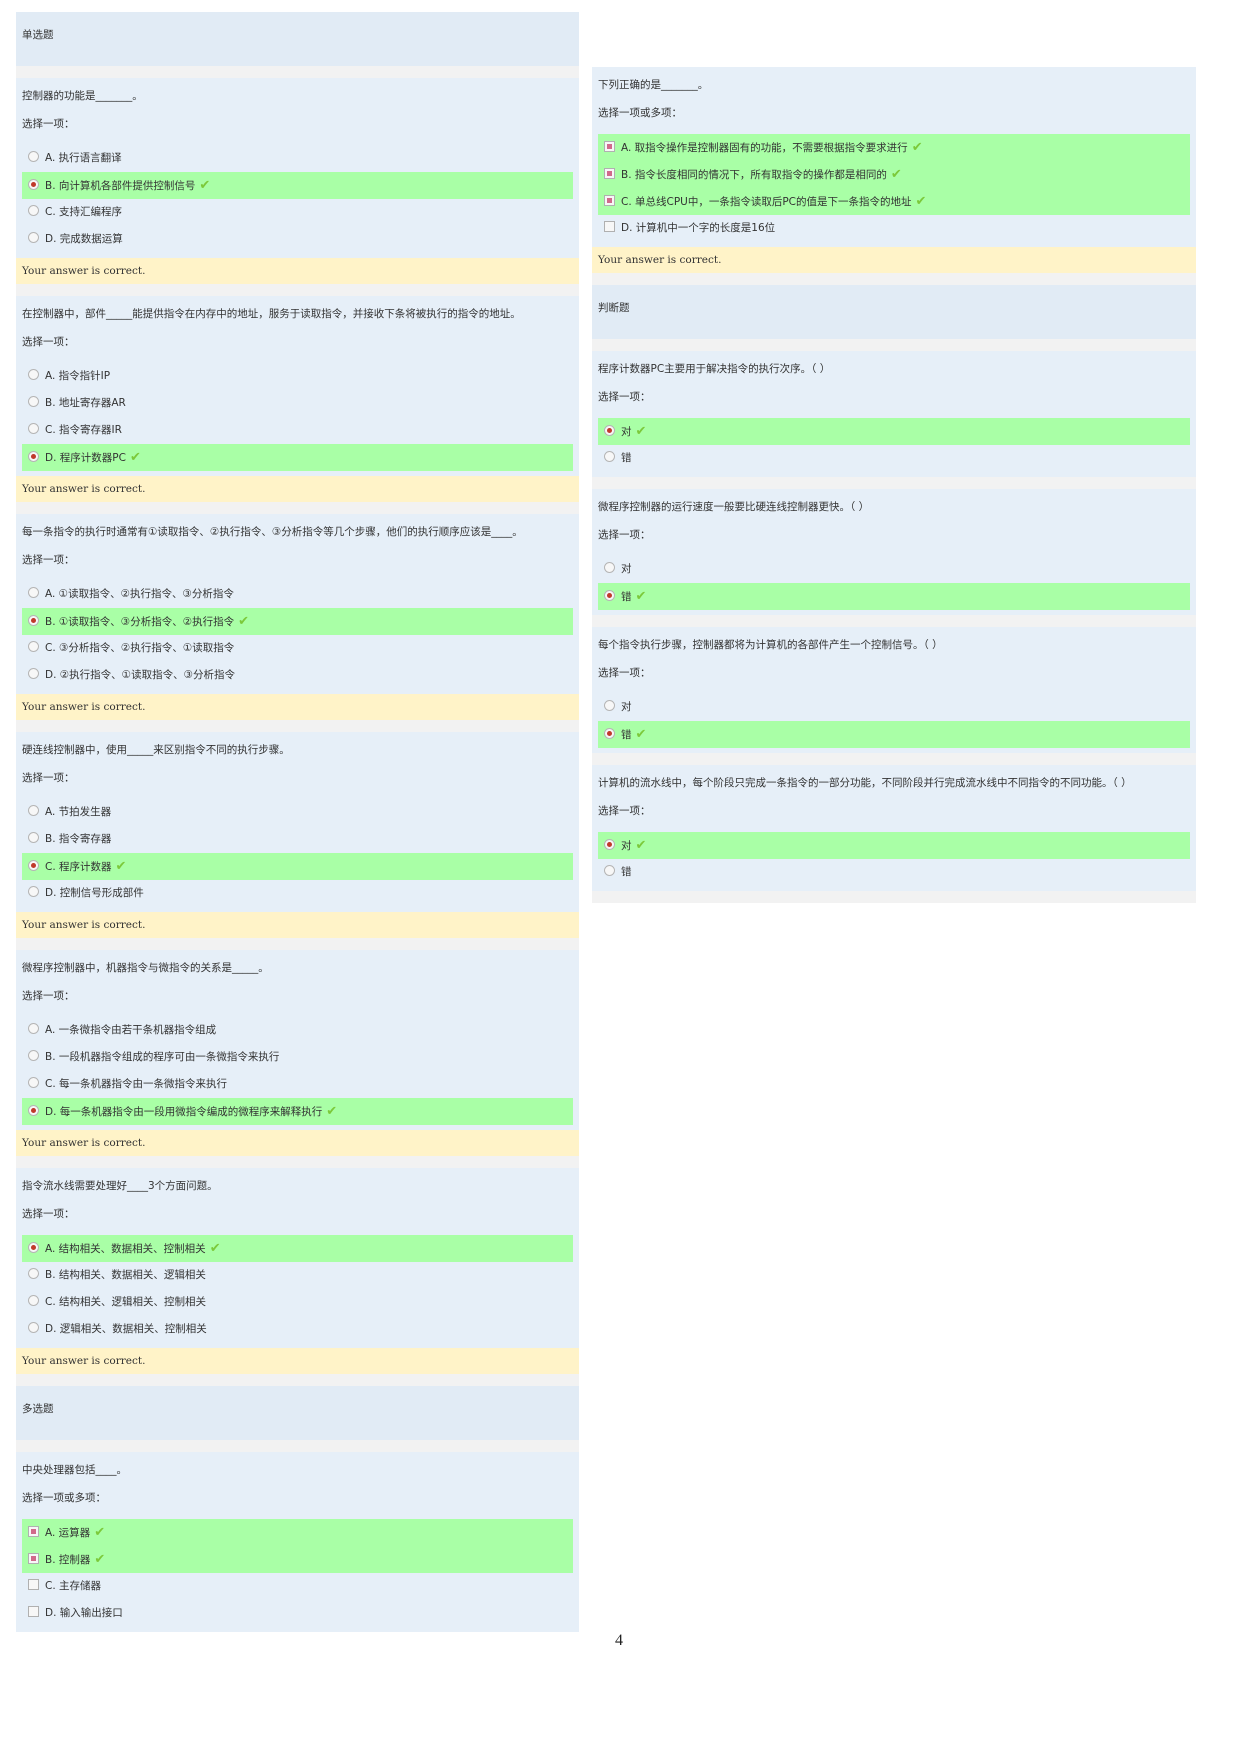 The image size is (1241, 1754). I want to click on answer-option: C. 支持汇编程序, so click(297, 212).